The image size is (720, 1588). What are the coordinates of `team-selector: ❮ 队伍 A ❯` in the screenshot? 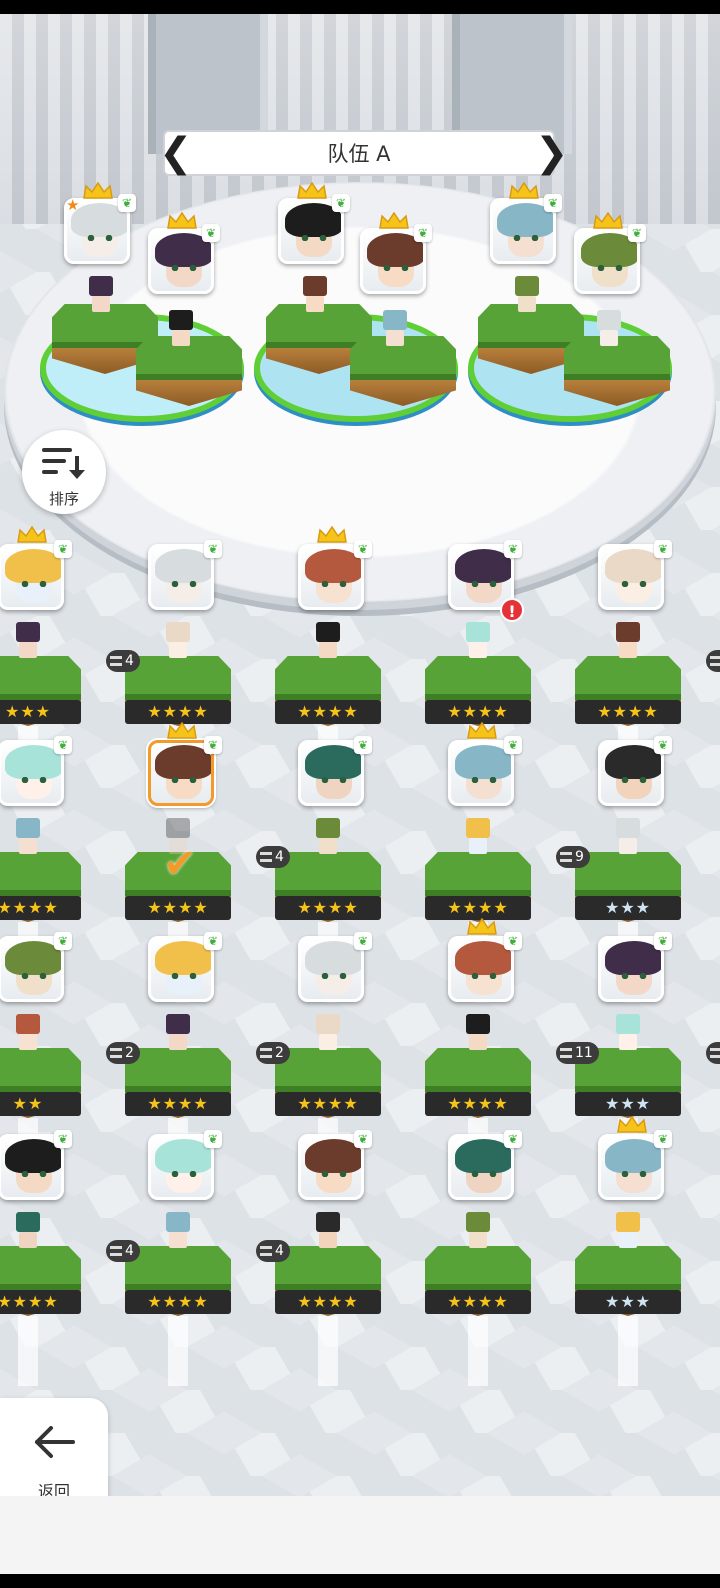 It's located at (364, 153).